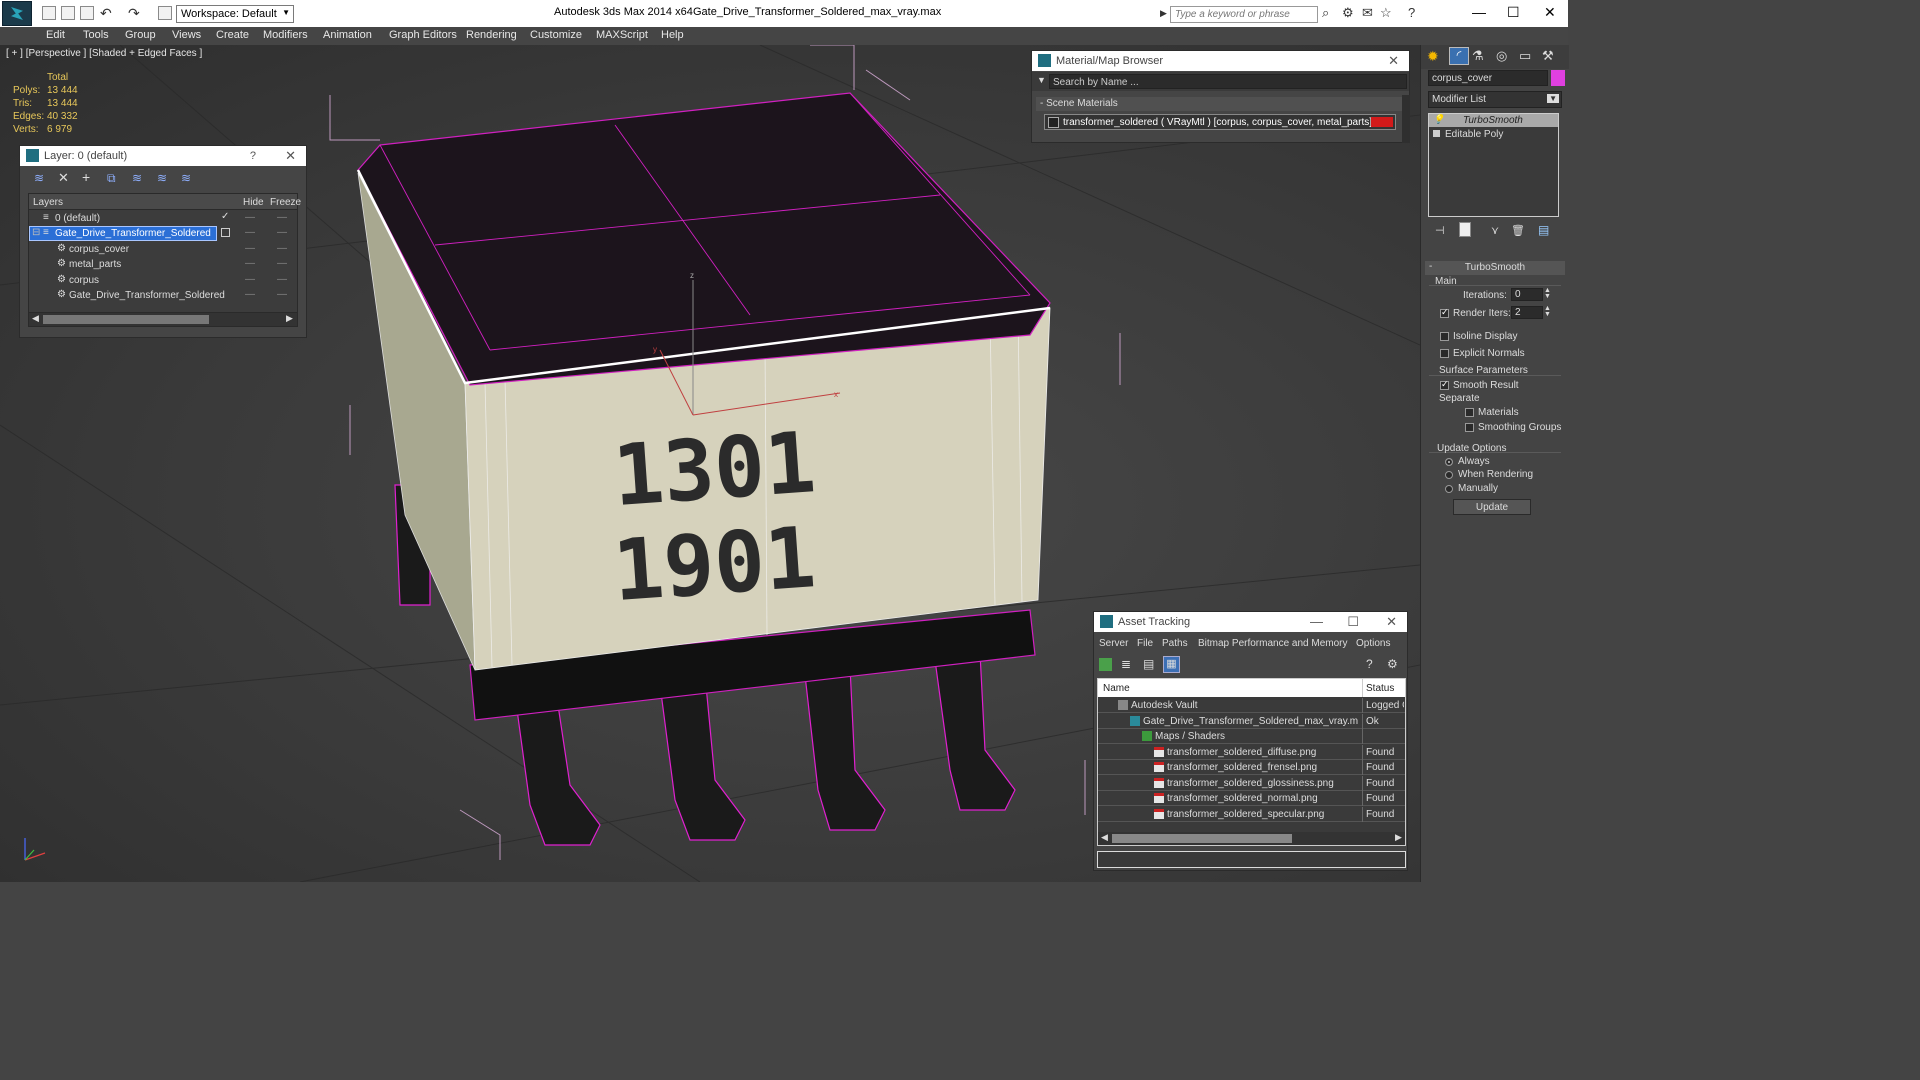 This screenshot has width=1920, height=1080. I want to click on active-layer-check-icon: ✓, so click(225, 216).